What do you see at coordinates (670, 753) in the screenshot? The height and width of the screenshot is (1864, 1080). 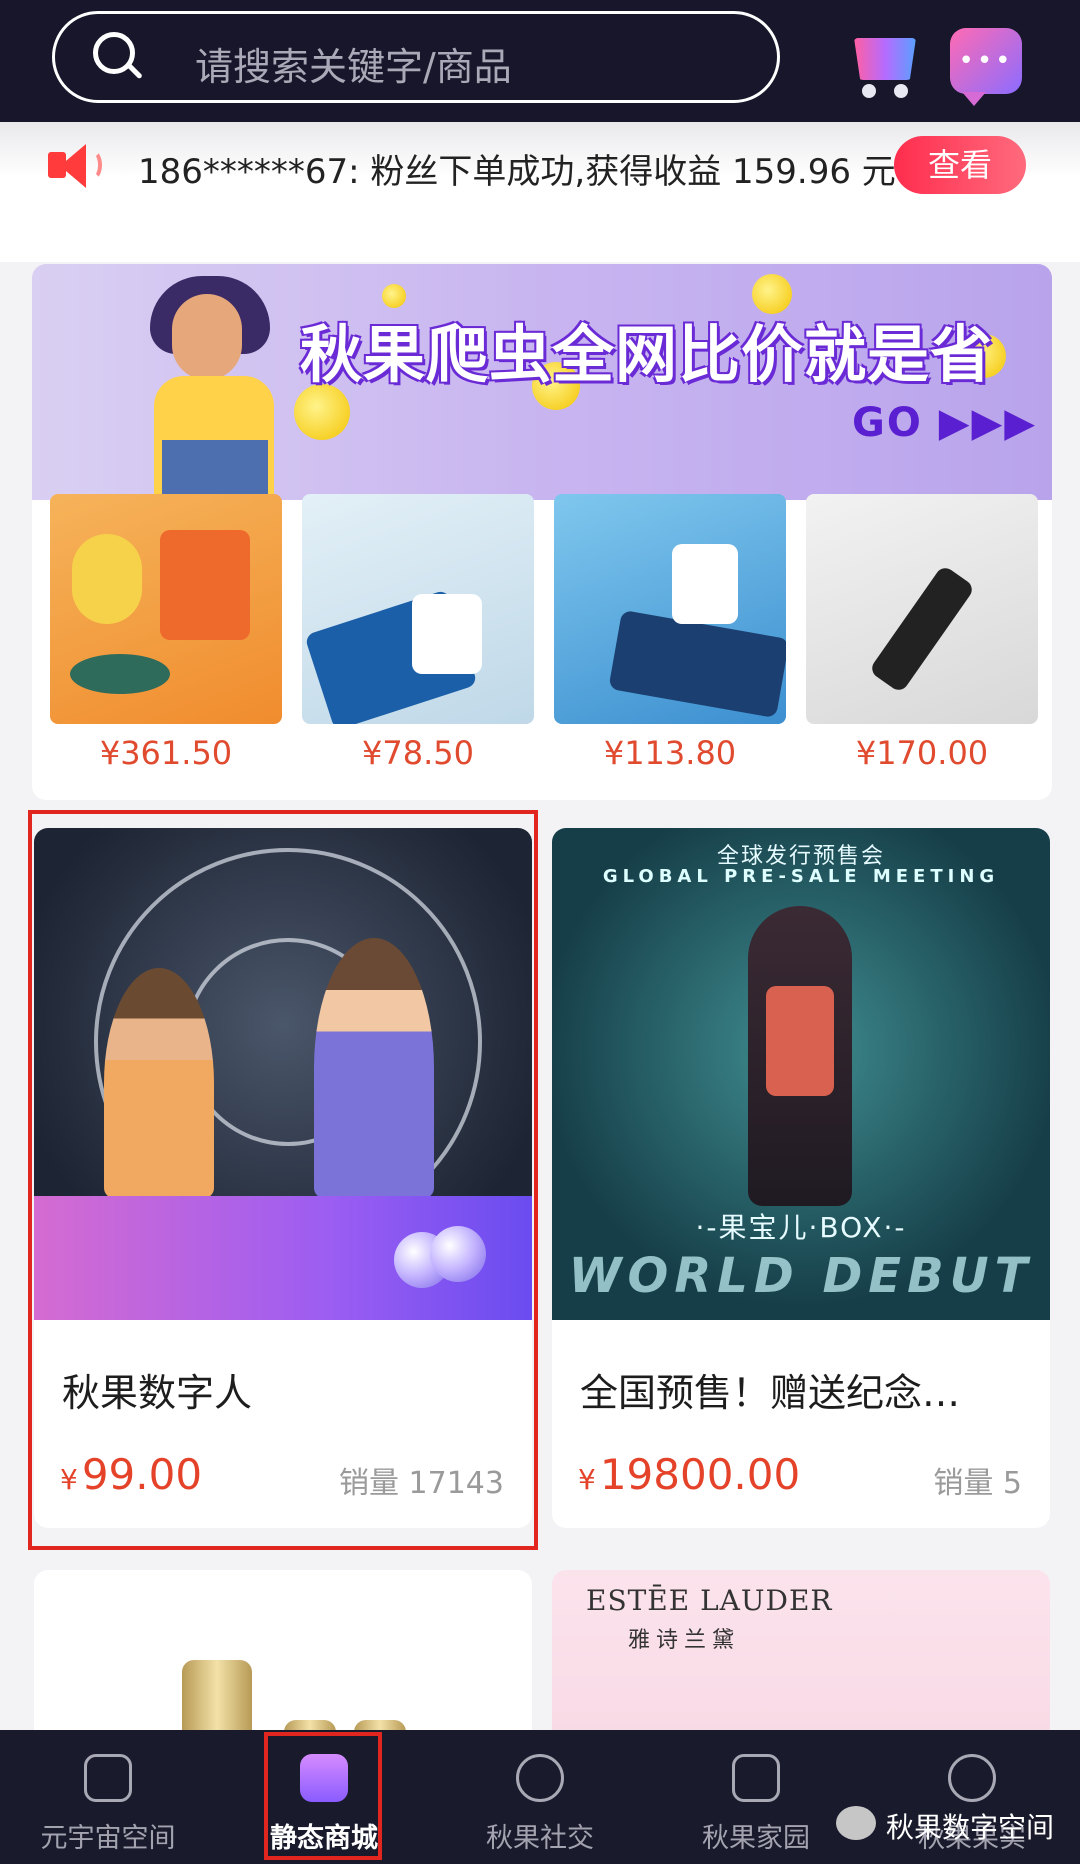 I see `mini-product-price: ¥113.80` at bounding box center [670, 753].